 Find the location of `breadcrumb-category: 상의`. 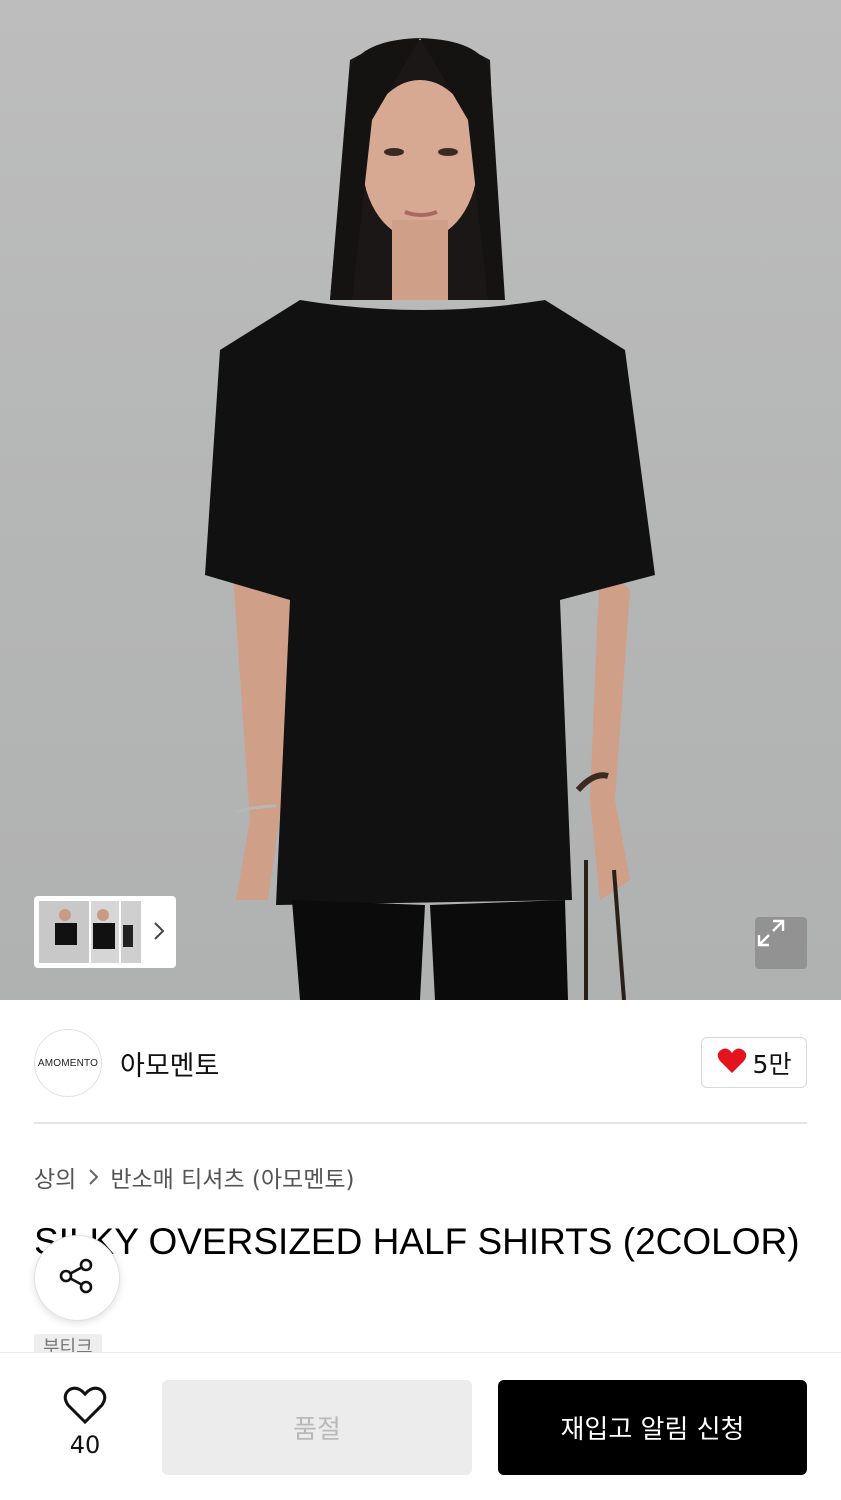

breadcrumb-category: 상의 is located at coordinates (55, 1177).